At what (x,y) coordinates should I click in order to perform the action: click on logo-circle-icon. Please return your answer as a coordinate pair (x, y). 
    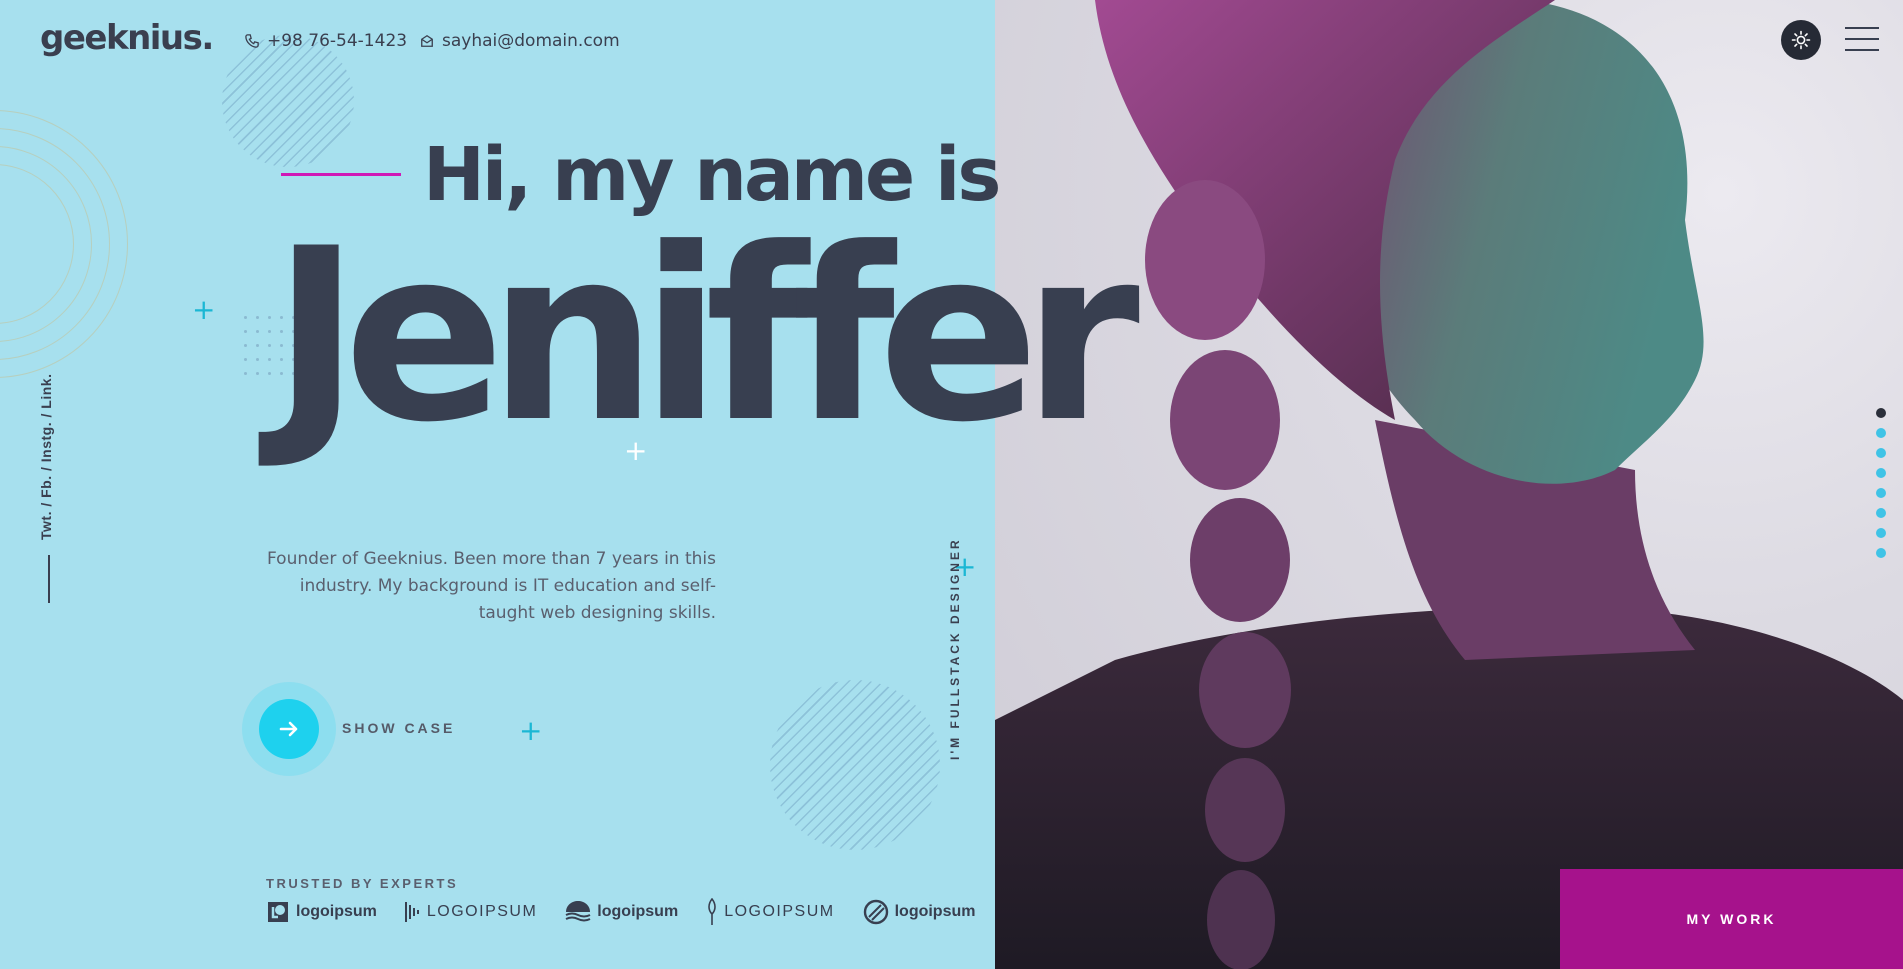
    Looking at the image, I should click on (875, 912).